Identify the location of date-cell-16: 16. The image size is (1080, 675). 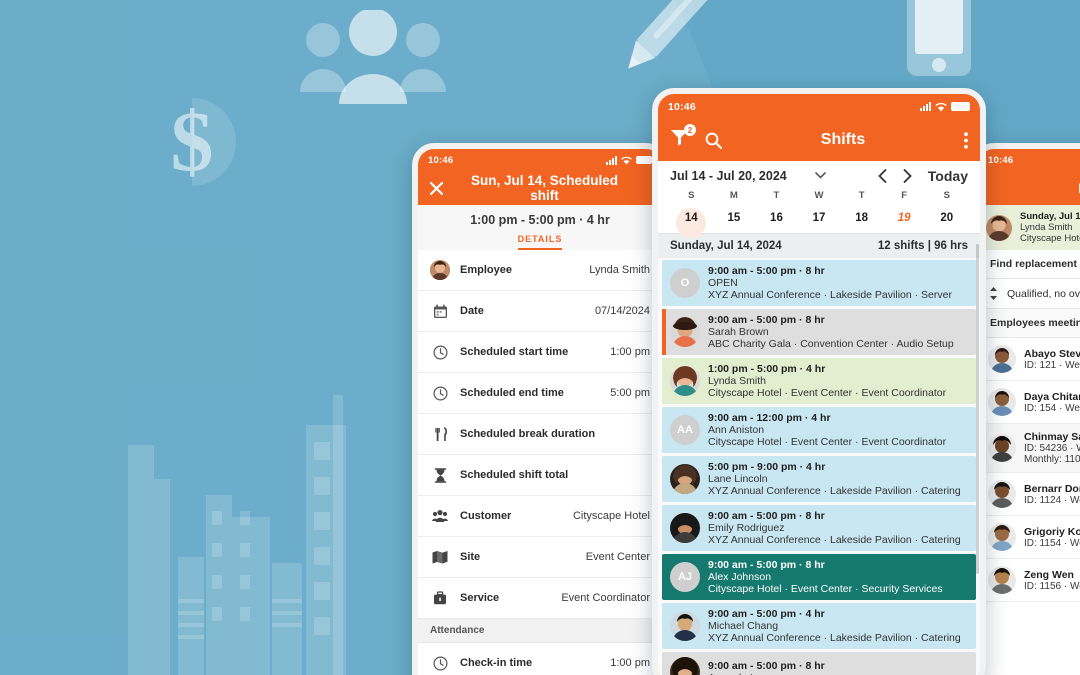
(776, 220).